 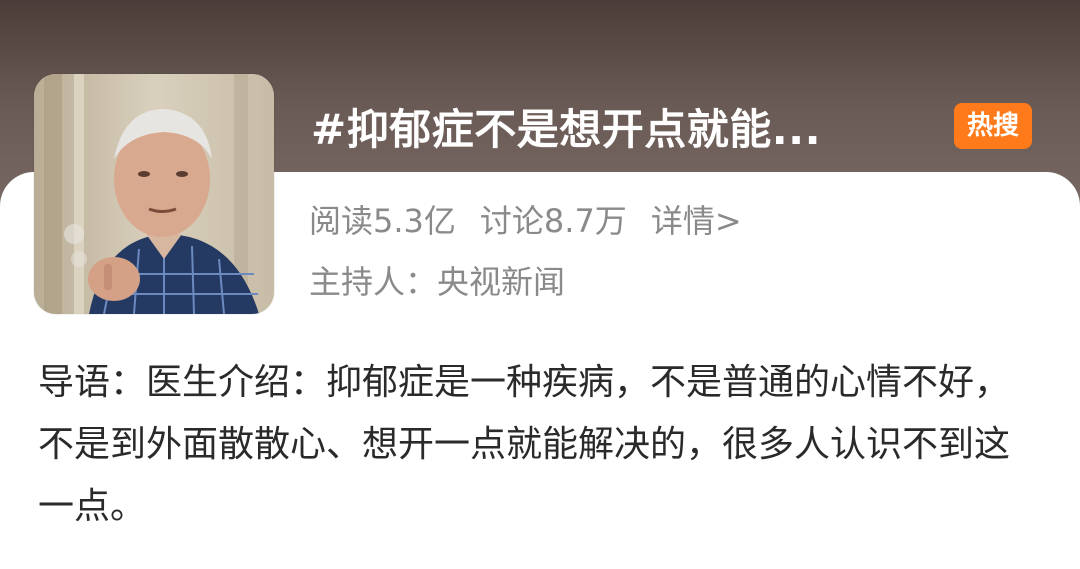 I want to click on topic-stats: 阅读5.3亿 讨论8.7万 详情>, so click(x=537, y=221).